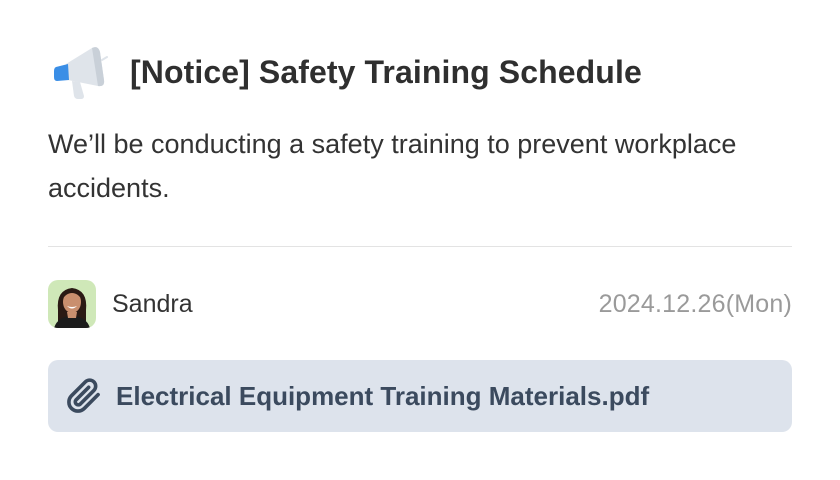  I want to click on paperclip-icon, so click(84, 396).